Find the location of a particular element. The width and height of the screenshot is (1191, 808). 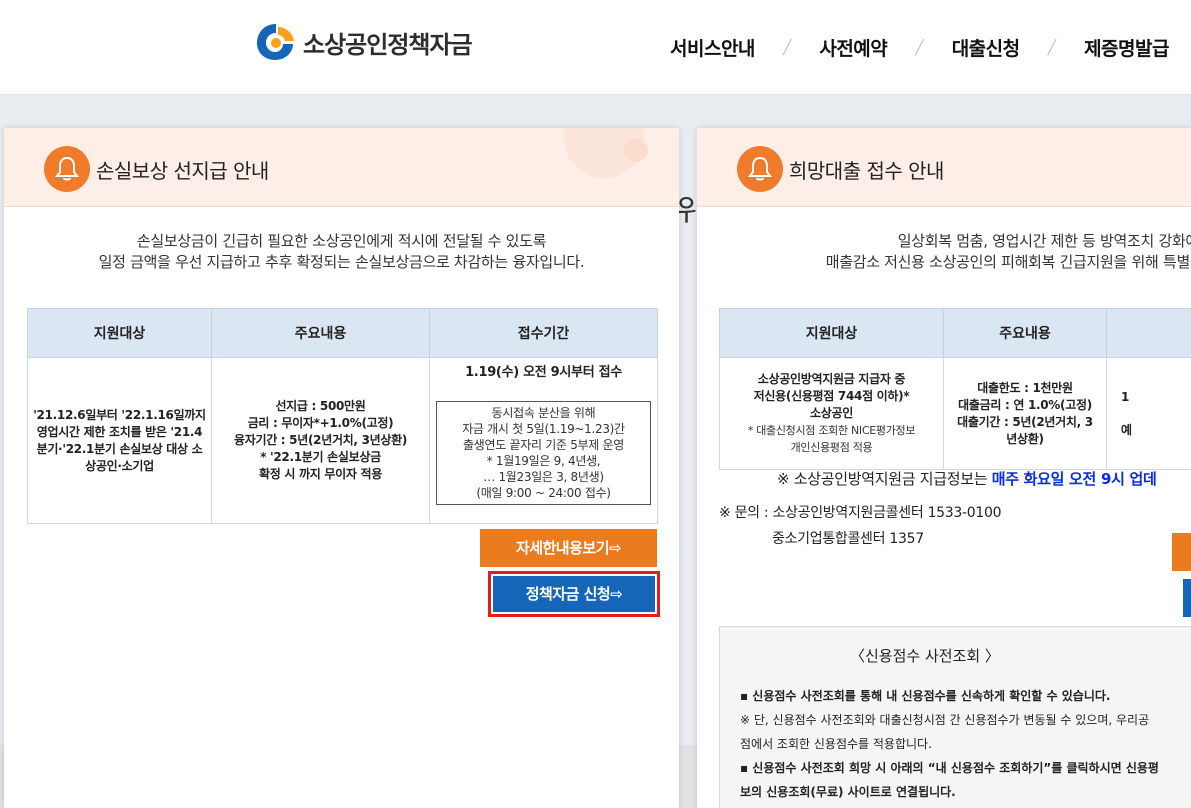

decorative-circle is located at coordinates (604, 153).